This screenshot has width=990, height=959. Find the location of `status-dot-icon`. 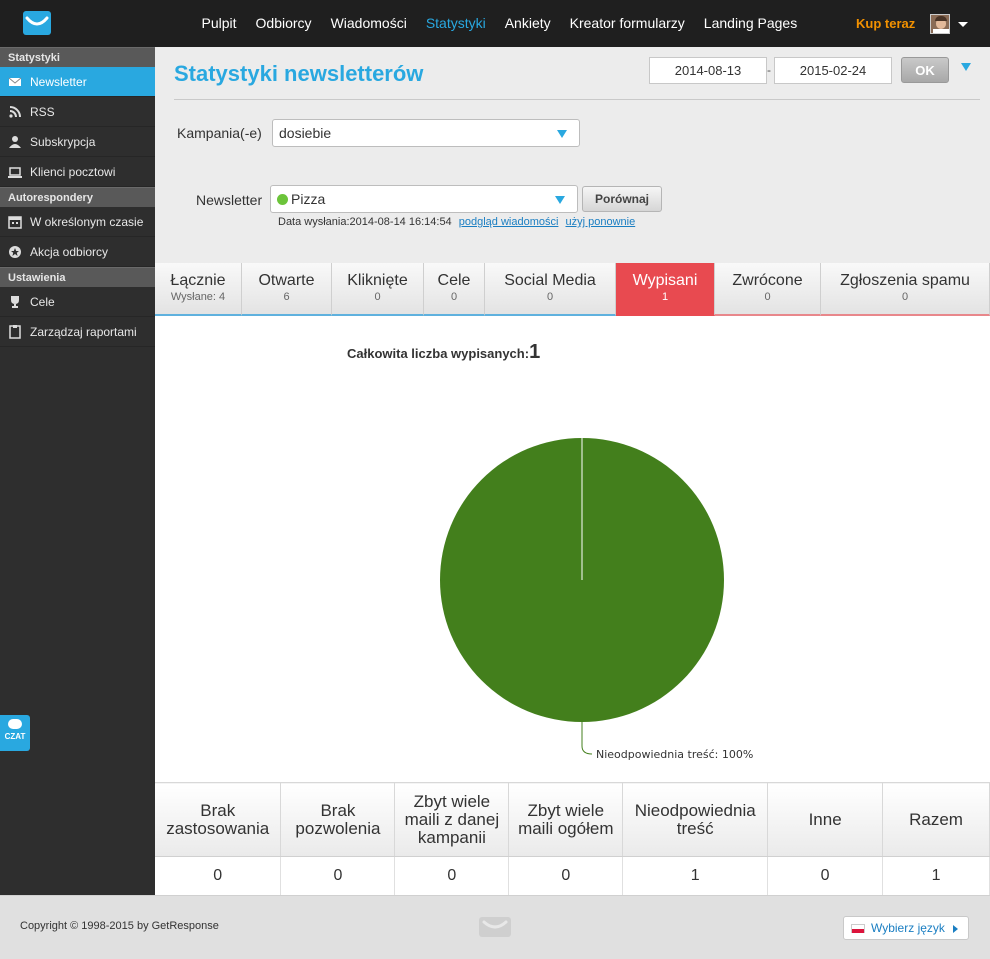

status-dot-icon is located at coordinates (282, 199).